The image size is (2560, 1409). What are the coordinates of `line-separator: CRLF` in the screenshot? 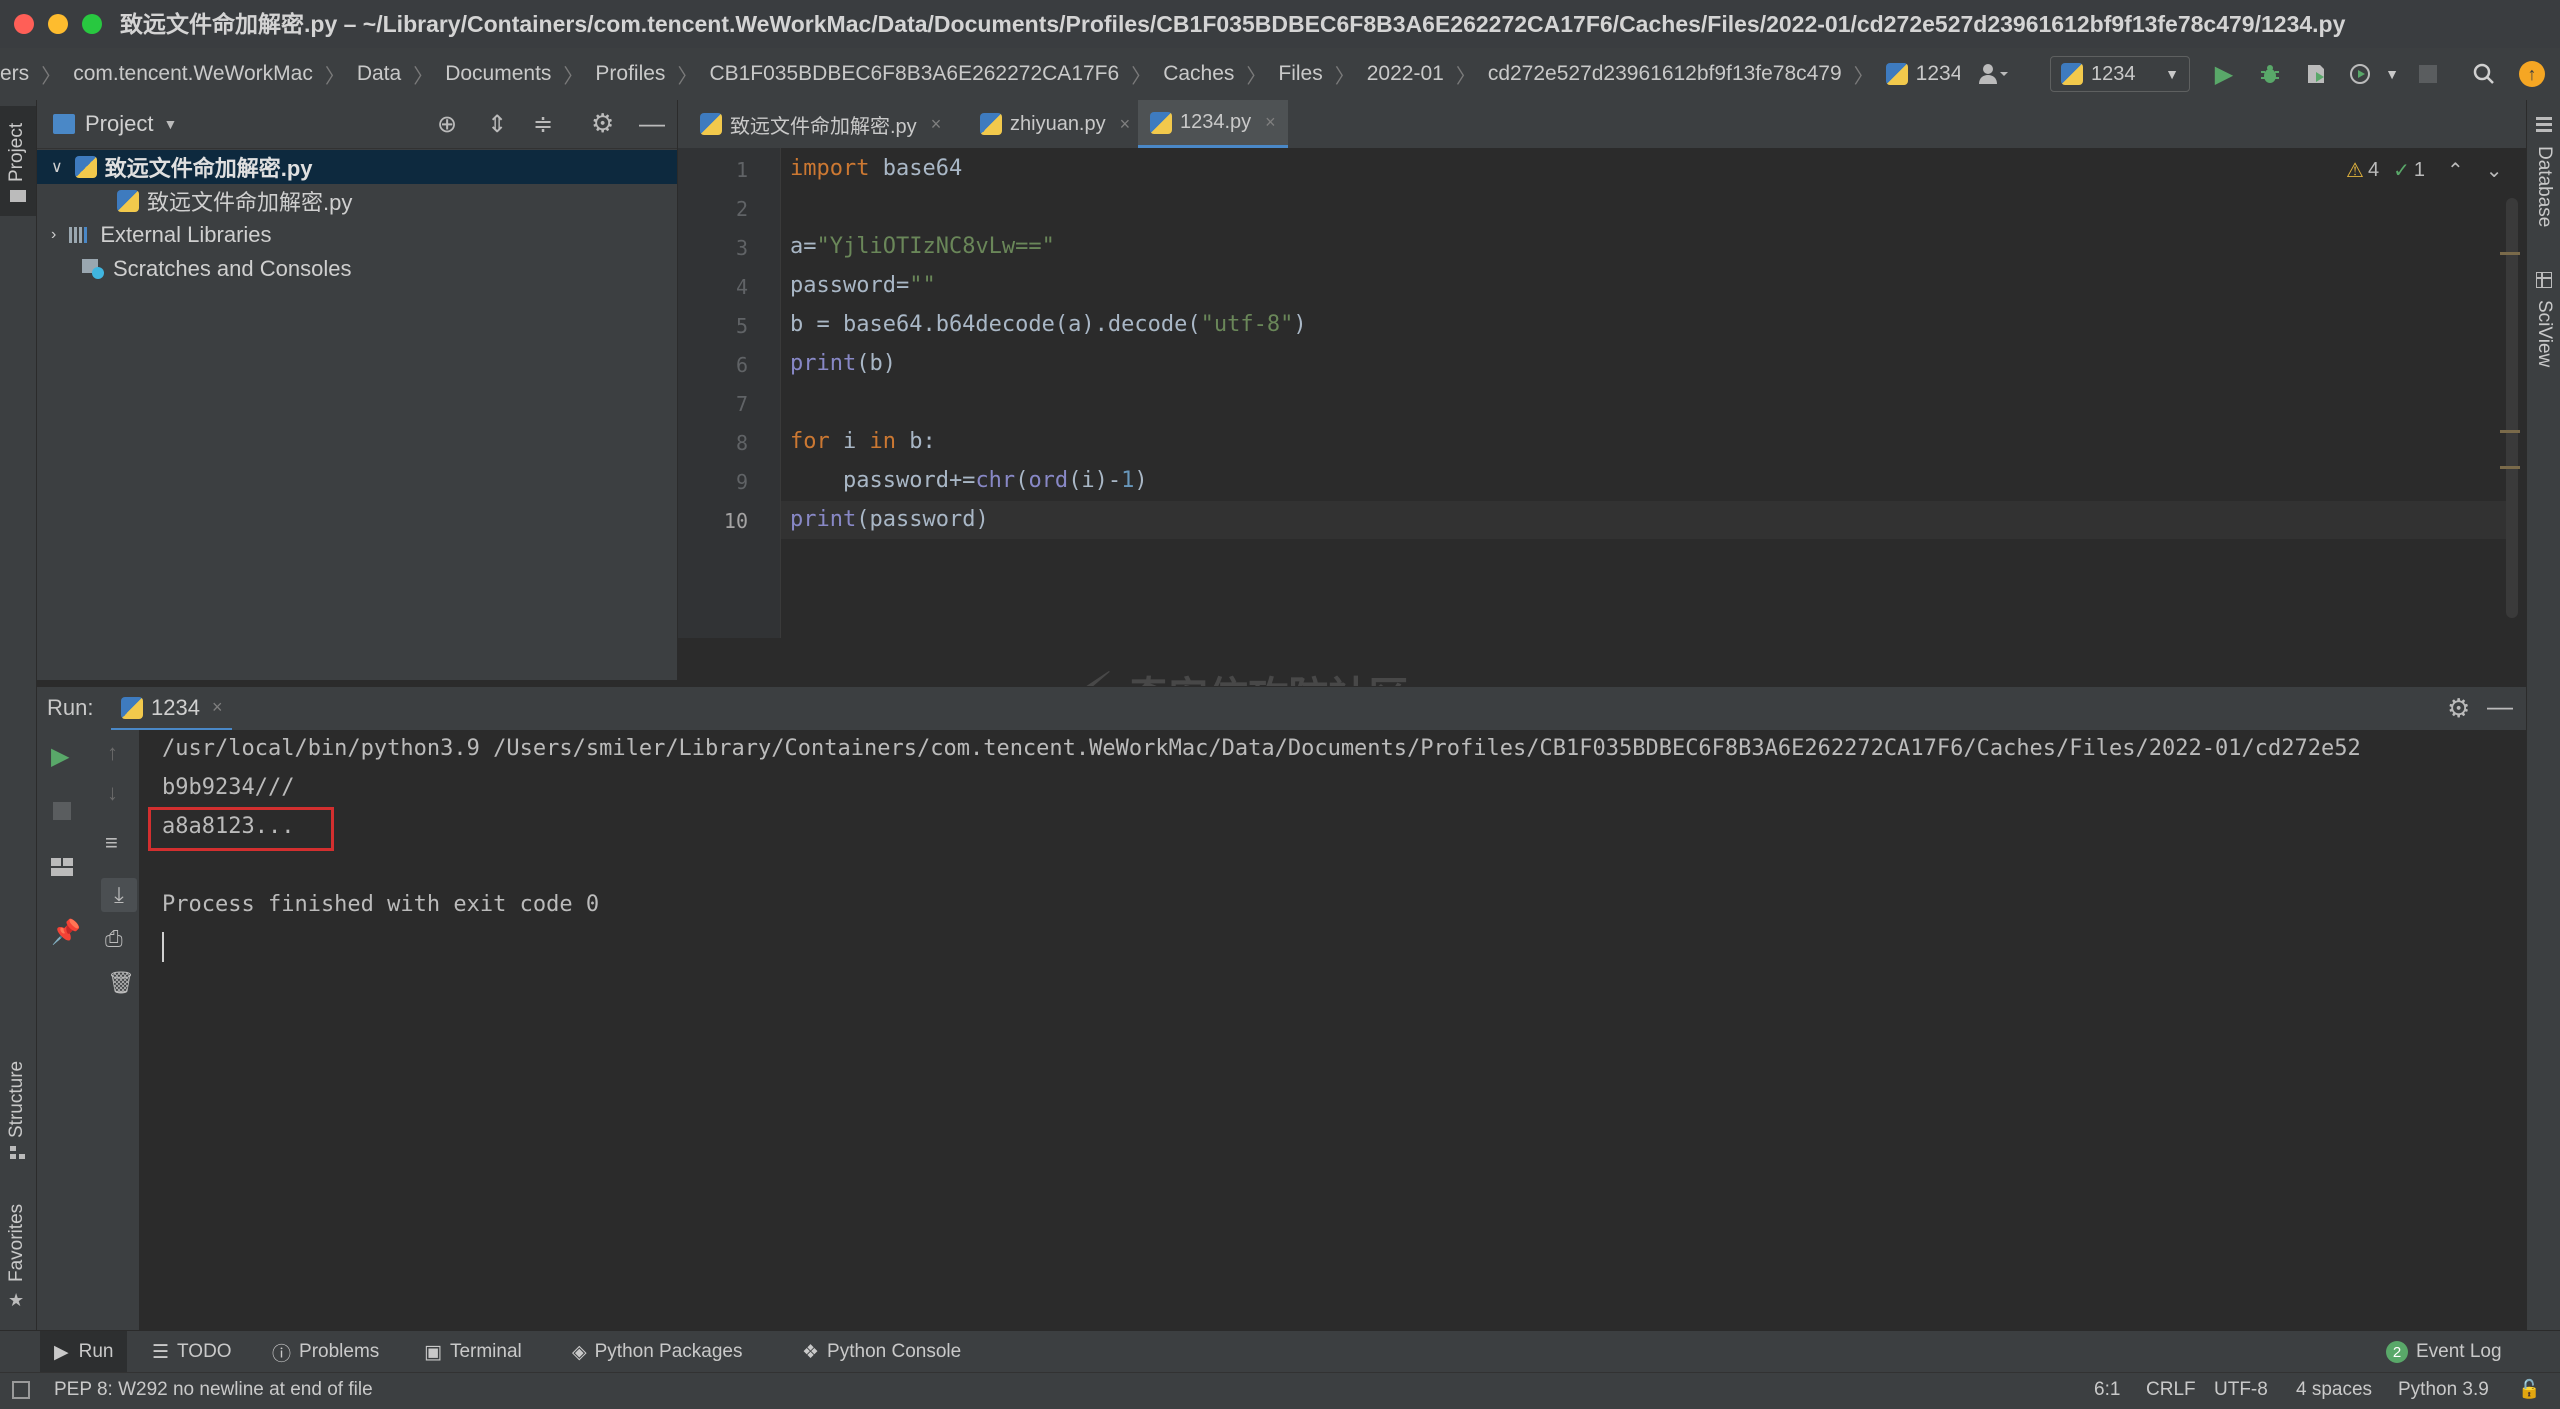 It's located at (2171, 1390).